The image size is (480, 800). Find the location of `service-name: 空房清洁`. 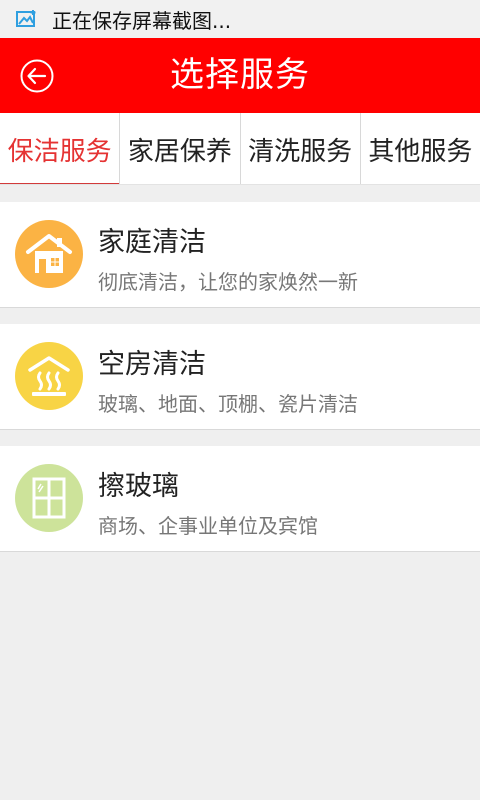

service-name: 空房清洁 is located at coordinates (152, 364).